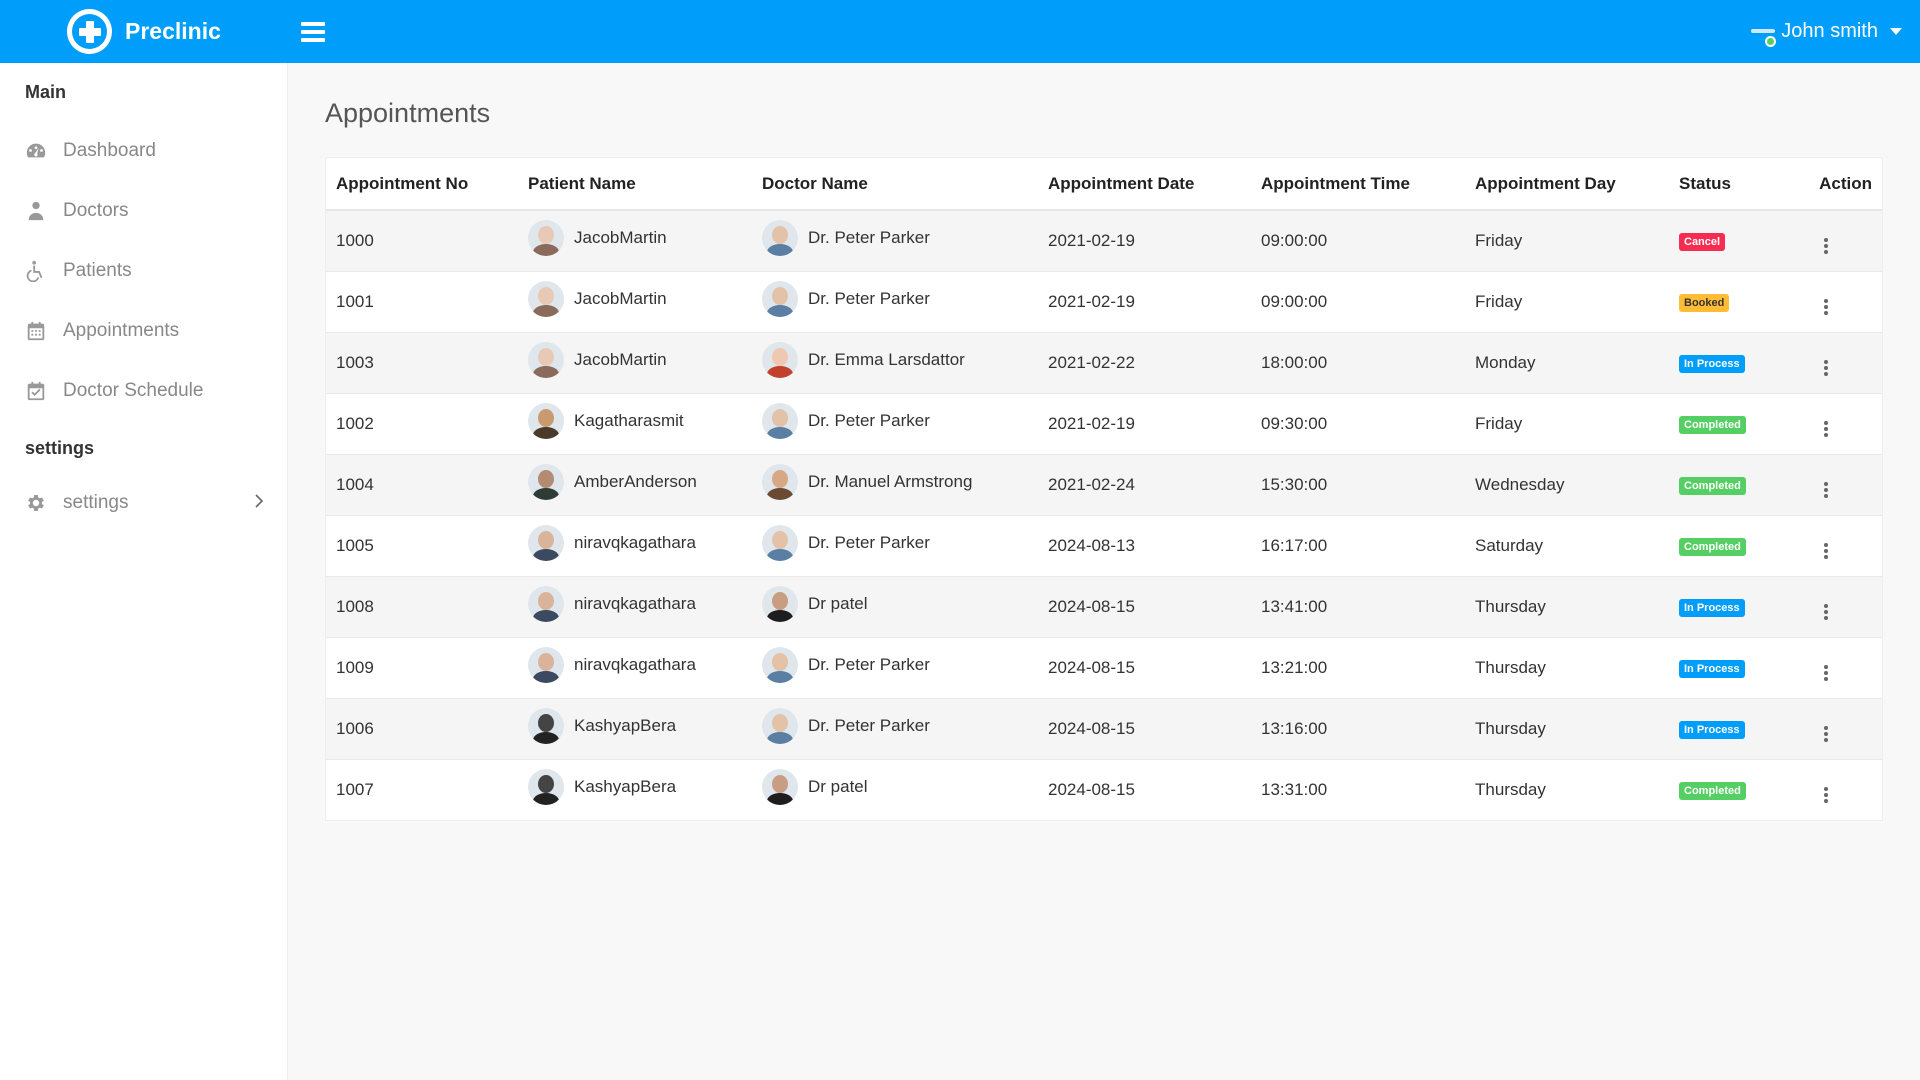 The height and width of the screenshot is (1080, 1920). I want to click on cell-appointment-date: 2024-08-15, so click(1144, 606).